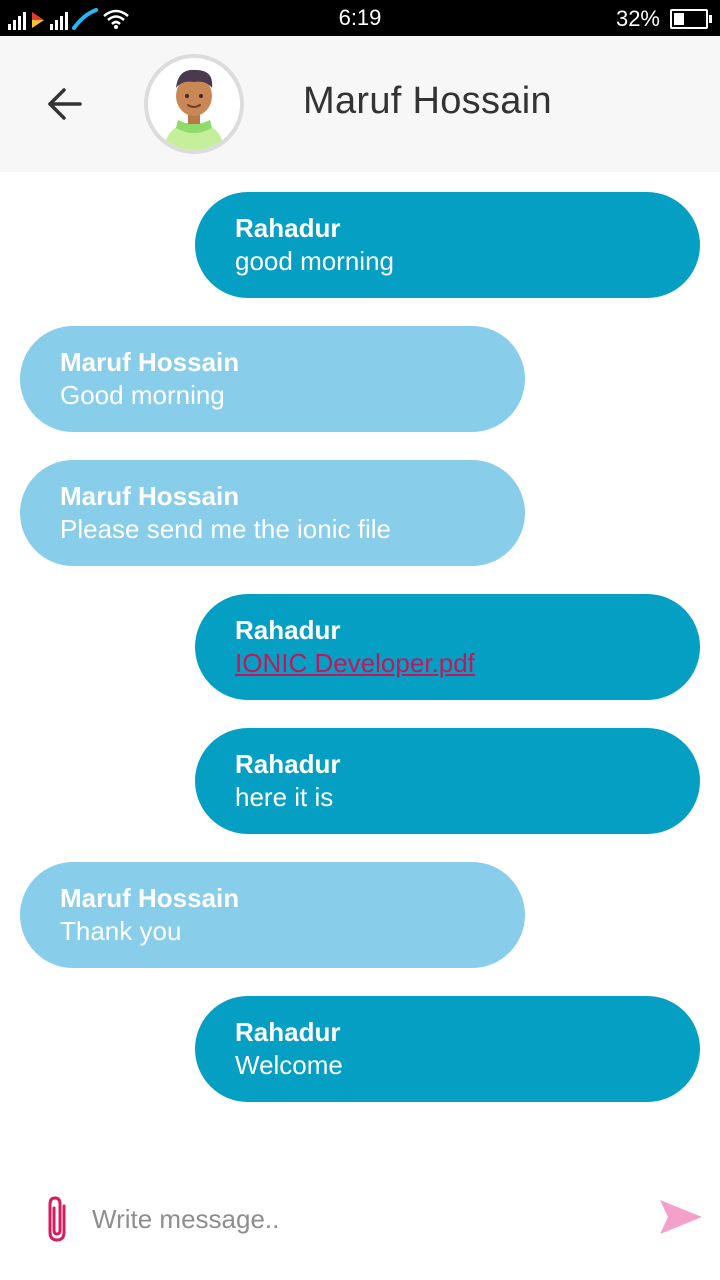 The height and width of the screenshot is (1280, 720). Describe the element at coordinates (447, 1049) in the screenshot. I see `message-bubble-outgoing: Rahadur Welcome` at that location.